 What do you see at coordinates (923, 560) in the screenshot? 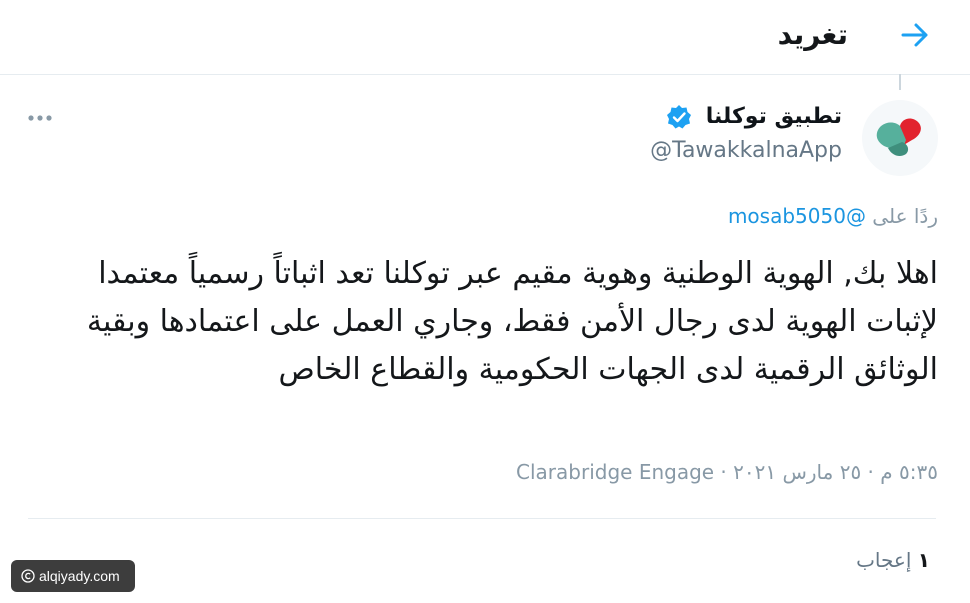
I see `likes-count: ١` at bounding box center [923, 560].